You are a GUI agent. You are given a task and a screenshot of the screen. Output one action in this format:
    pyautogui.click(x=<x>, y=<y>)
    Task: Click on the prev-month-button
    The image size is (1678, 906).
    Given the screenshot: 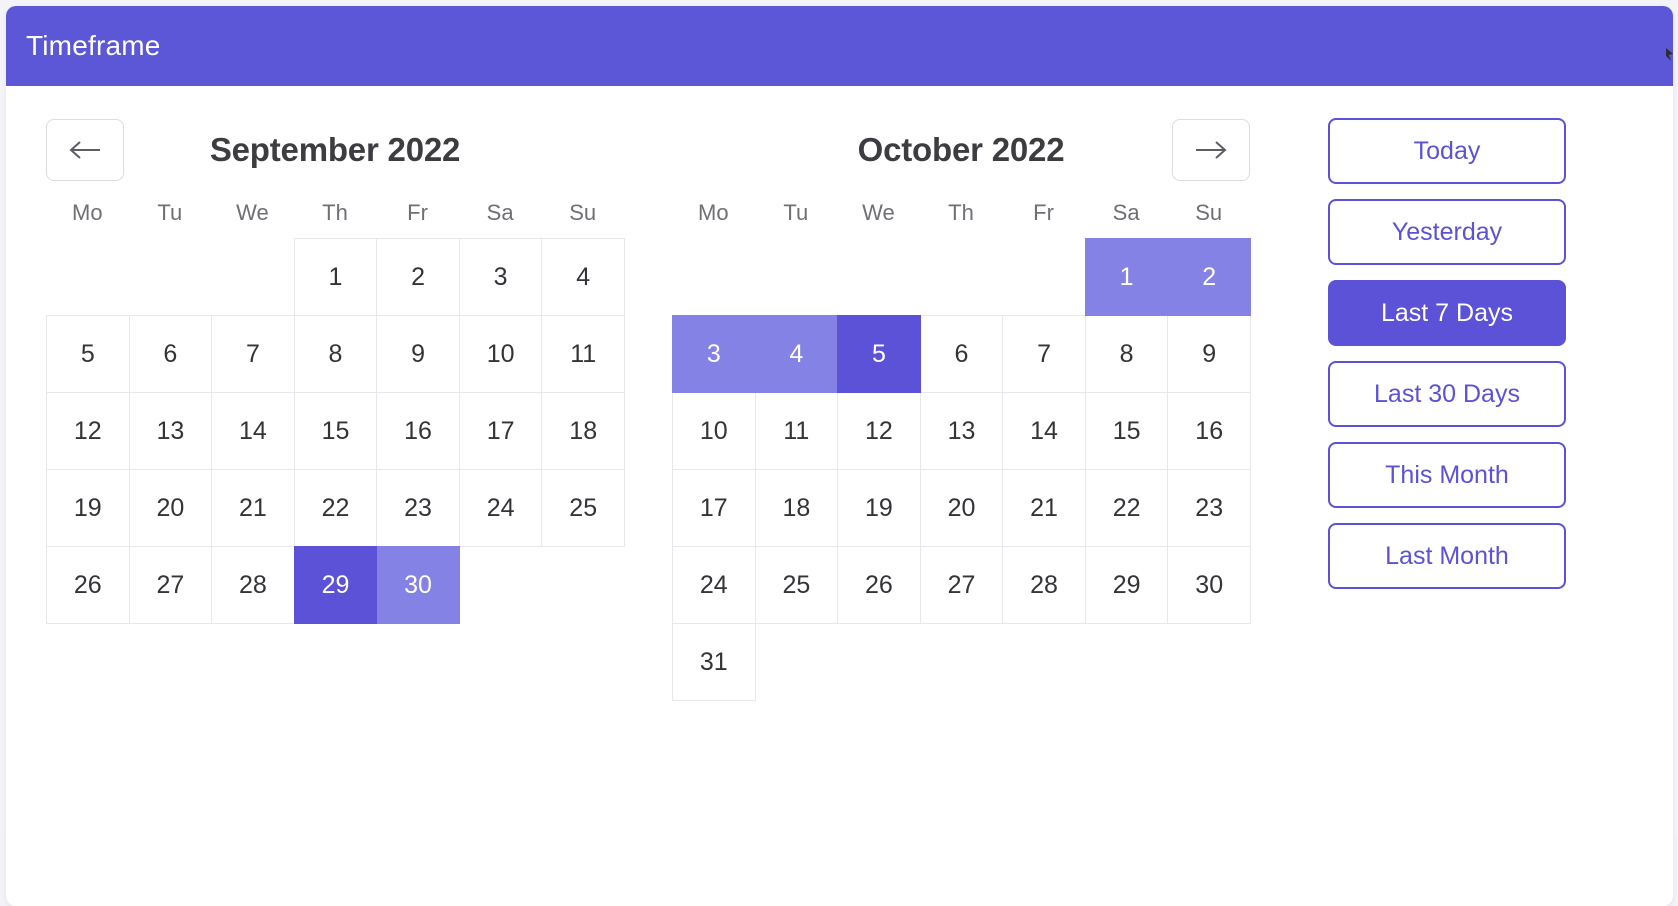 What is the action you would take?
    pyautogui.click(x=85, y=150)
    